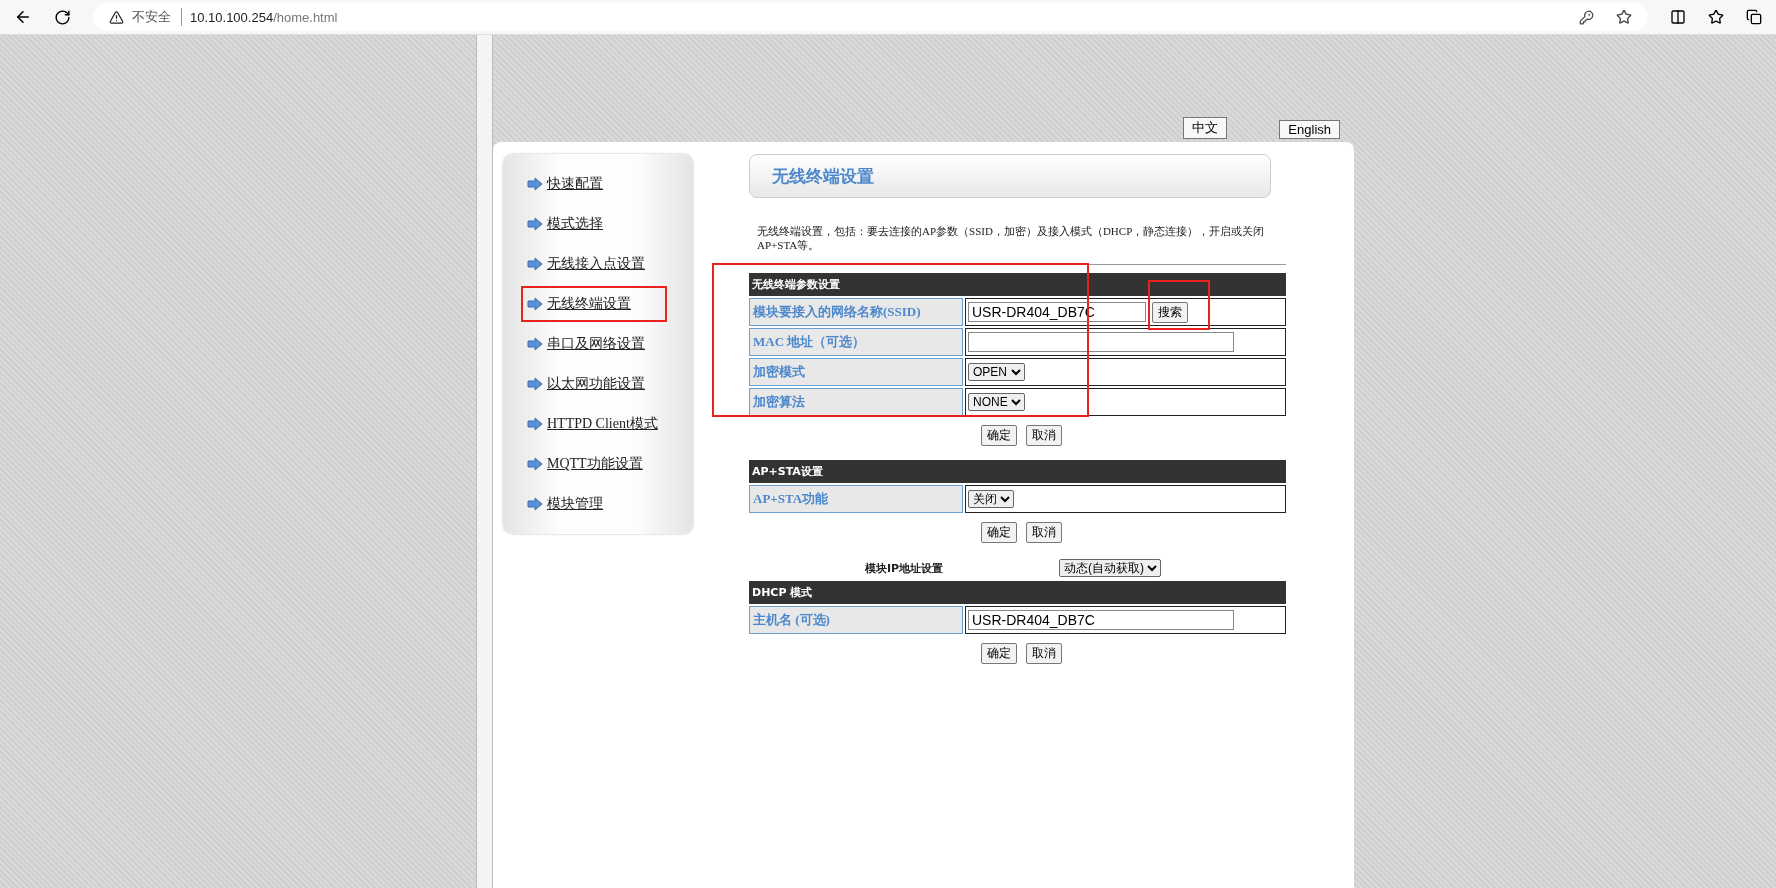  I want to click on menu-link: 以太网功能设置, so click(596, 384).